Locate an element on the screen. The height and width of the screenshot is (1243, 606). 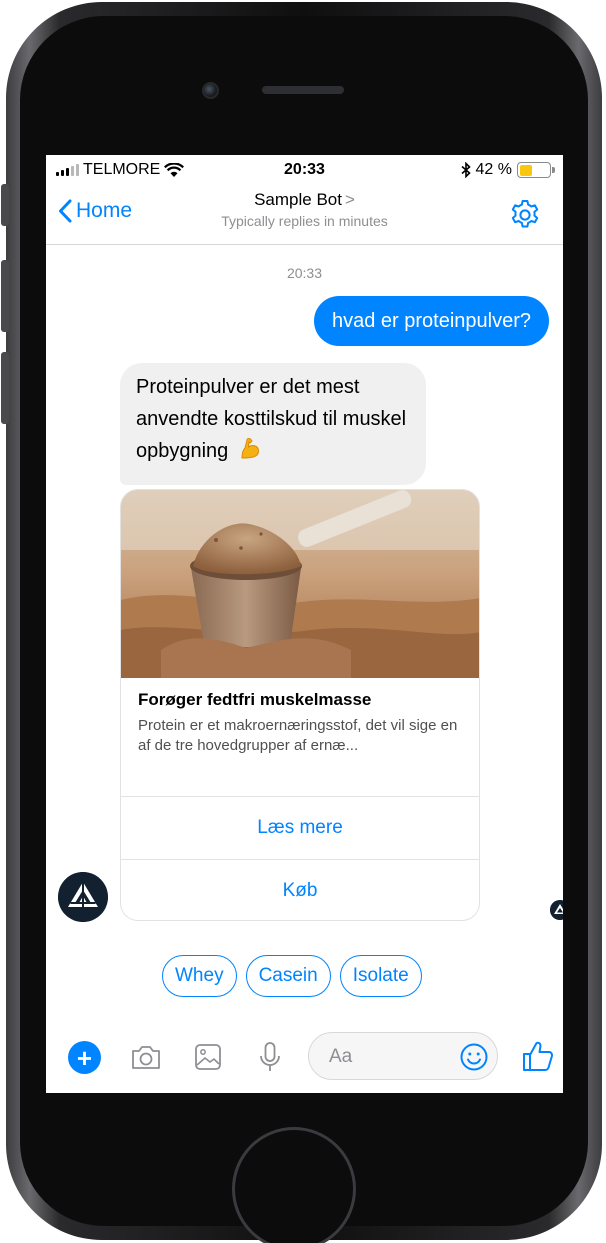
plus-icon: + is located at coordinates (84, 1057).